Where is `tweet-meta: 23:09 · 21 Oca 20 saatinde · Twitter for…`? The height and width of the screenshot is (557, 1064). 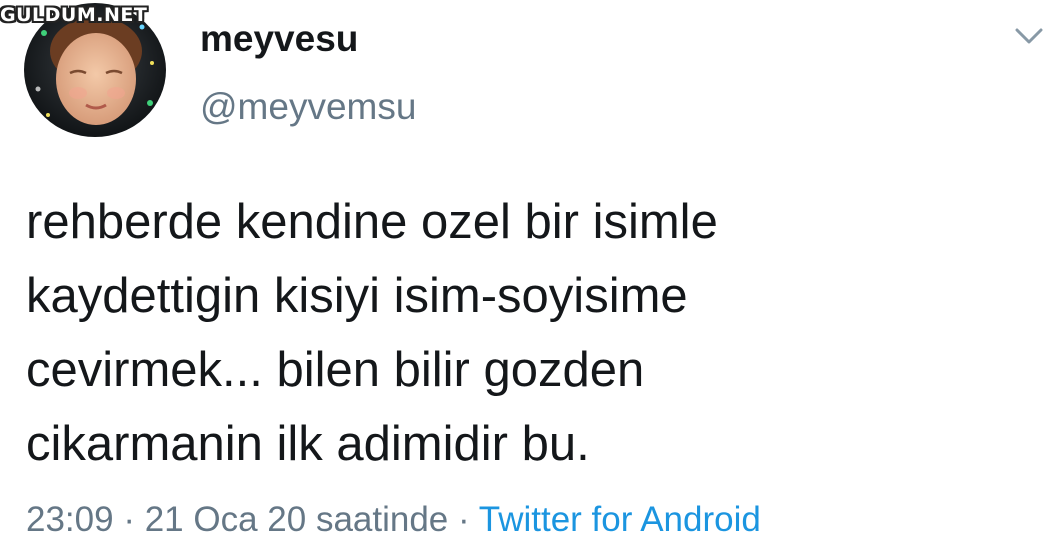
tweet-meta: 23:09 · 21 Oca 20 saatinde · Twitter for… is located at coordinates (393, 520).